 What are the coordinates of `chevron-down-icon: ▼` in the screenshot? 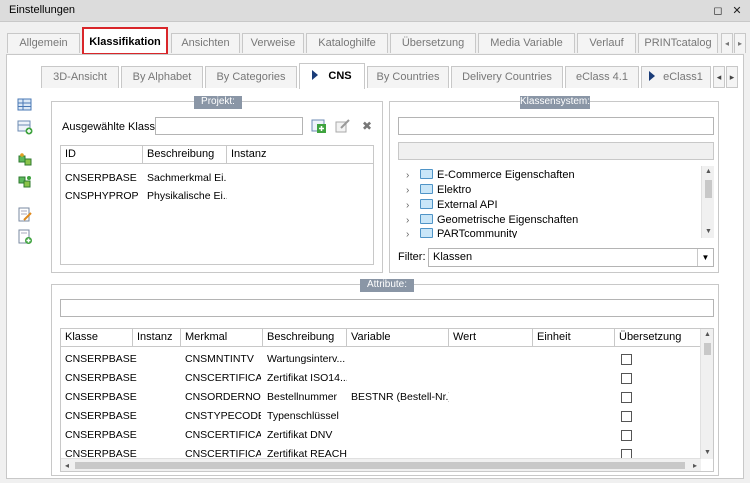 It's located at (705, 257).